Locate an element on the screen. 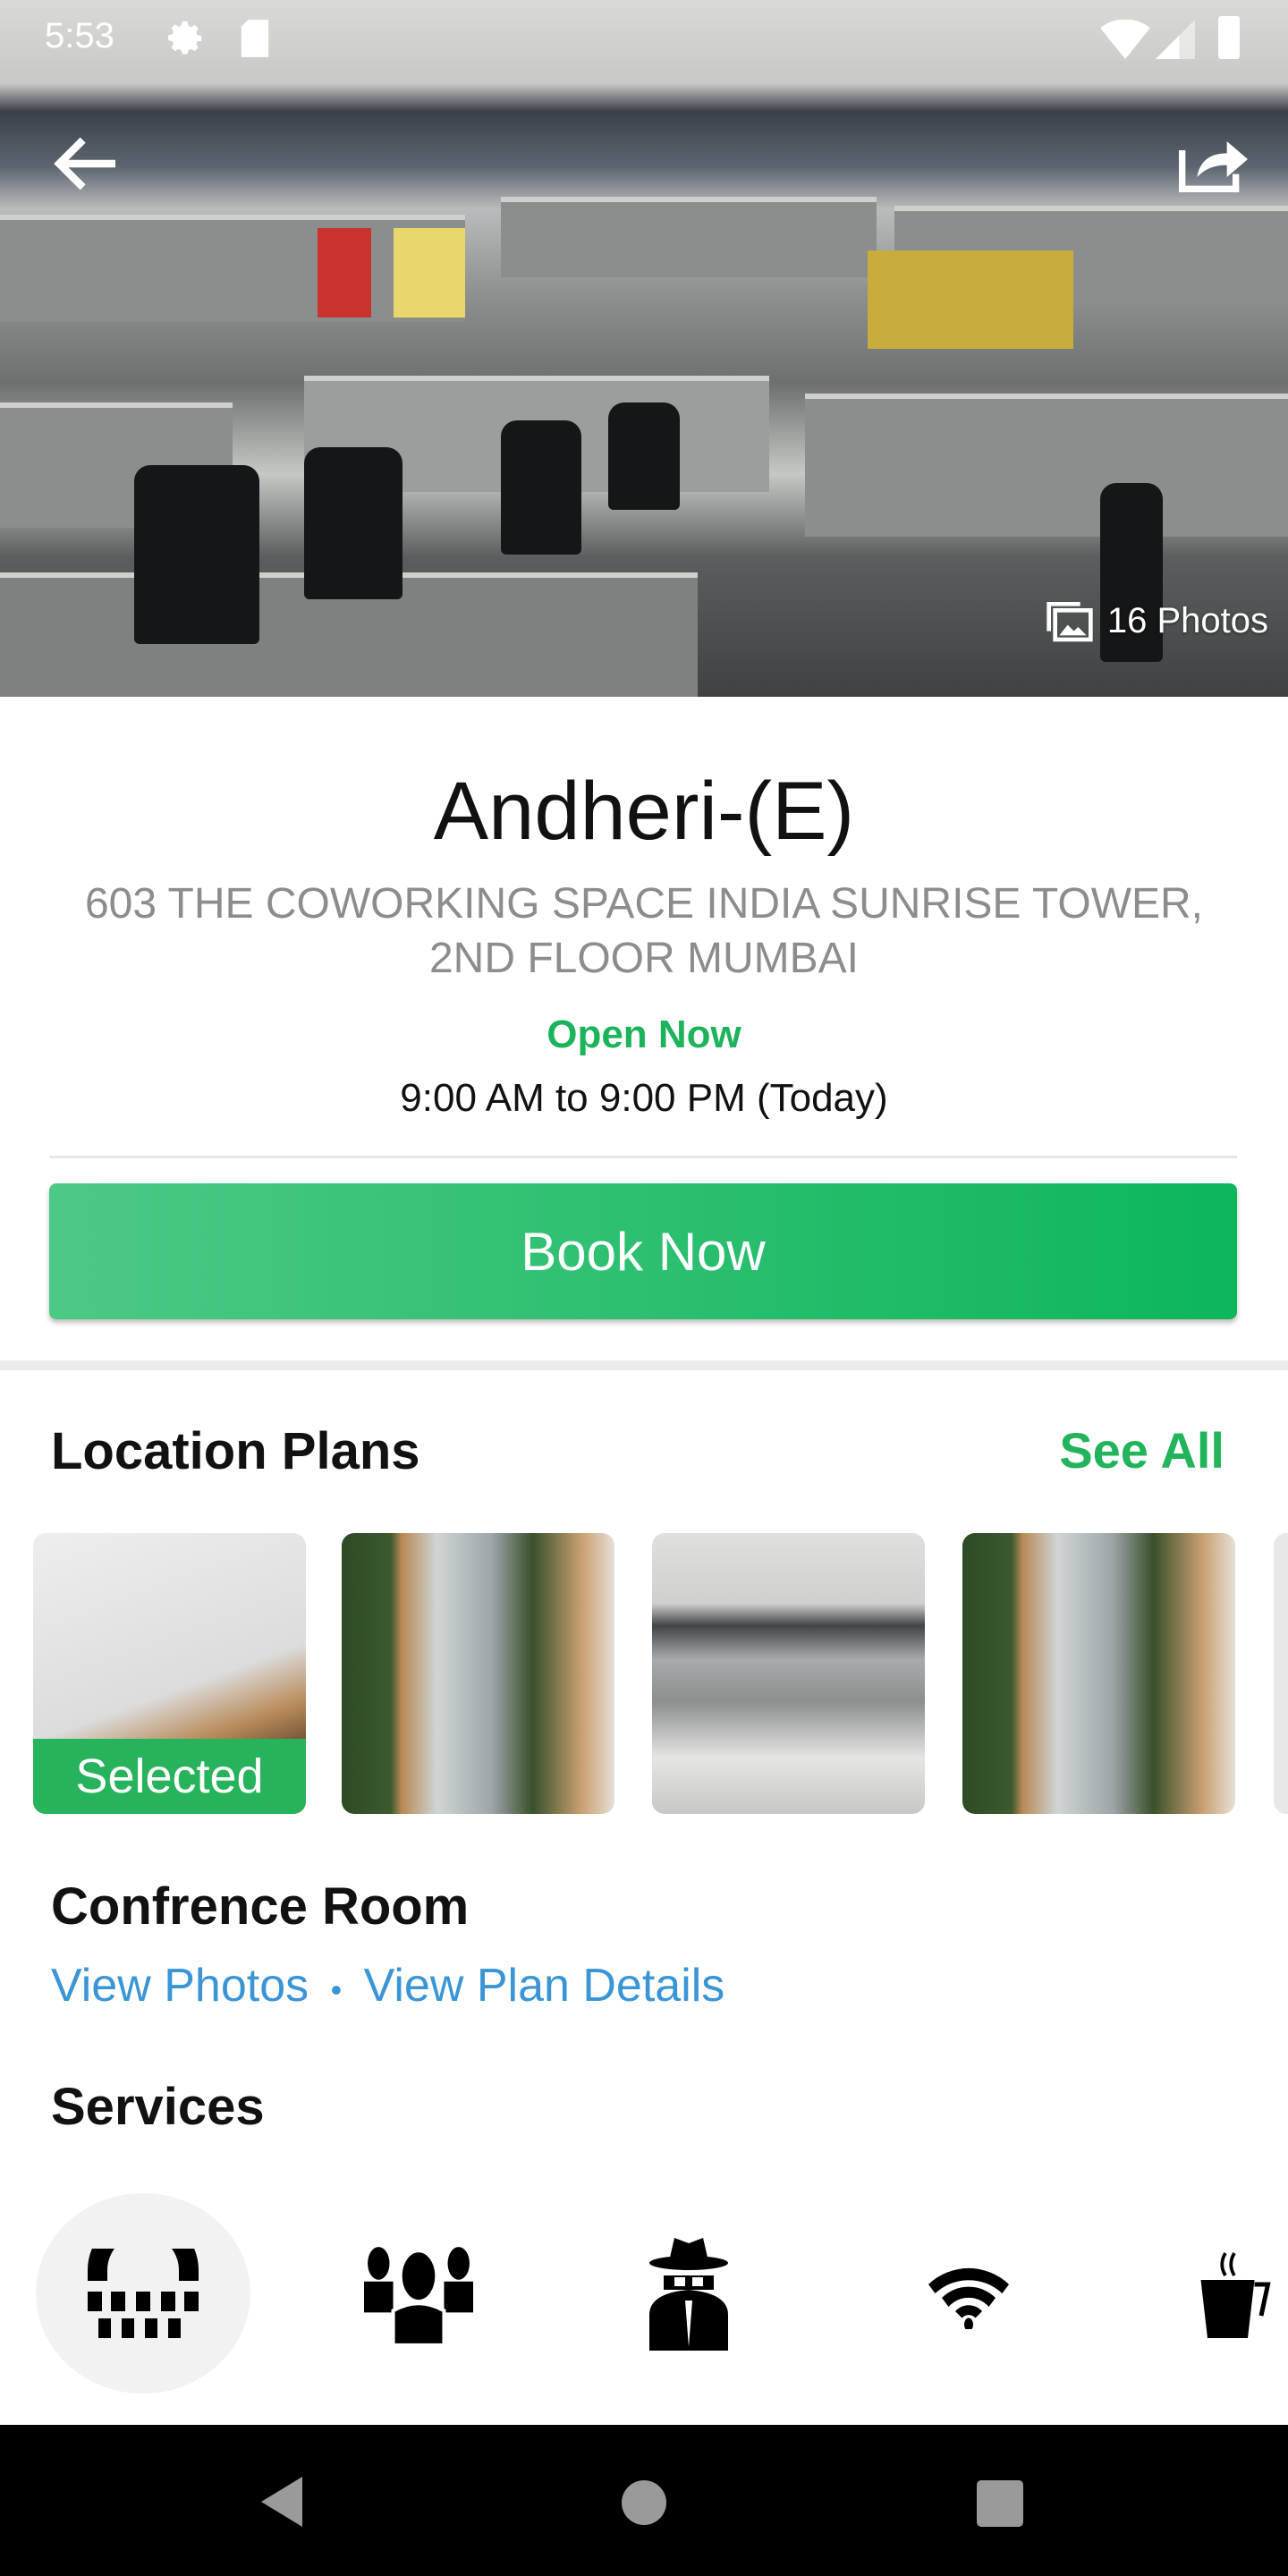 Image resolution: width=1288 pixels, height=2576 pixels. service-telephone is located at coordinates (143, 2293).